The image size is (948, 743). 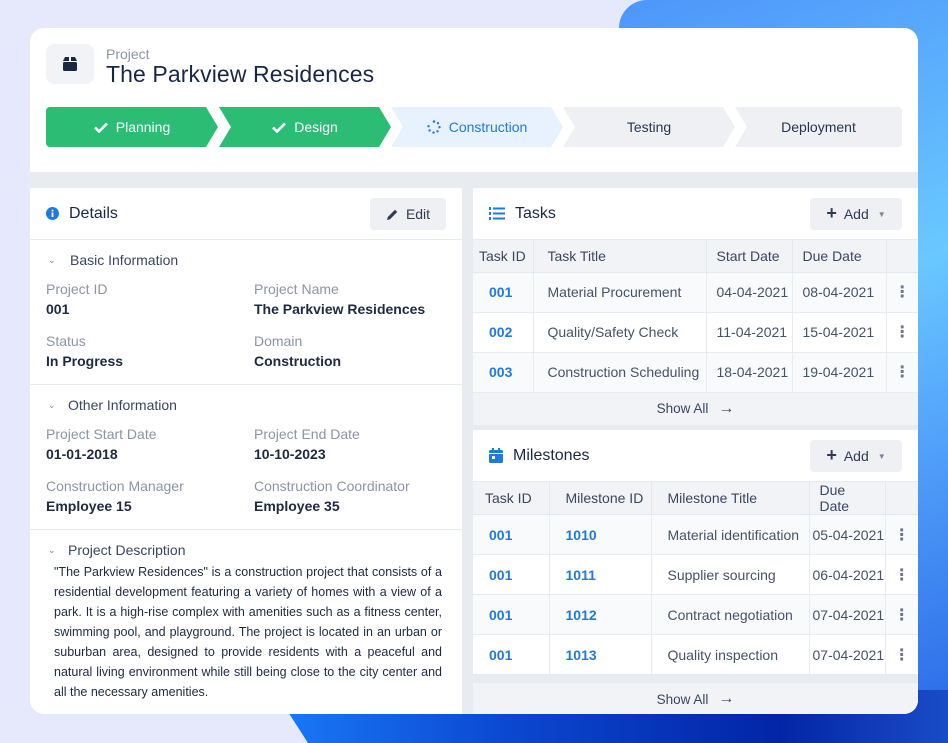 What do you see at coordinates (240, 74) in the screenshot?
I see `page-title: The Parkview Residences` at bounding box center [240, 74].